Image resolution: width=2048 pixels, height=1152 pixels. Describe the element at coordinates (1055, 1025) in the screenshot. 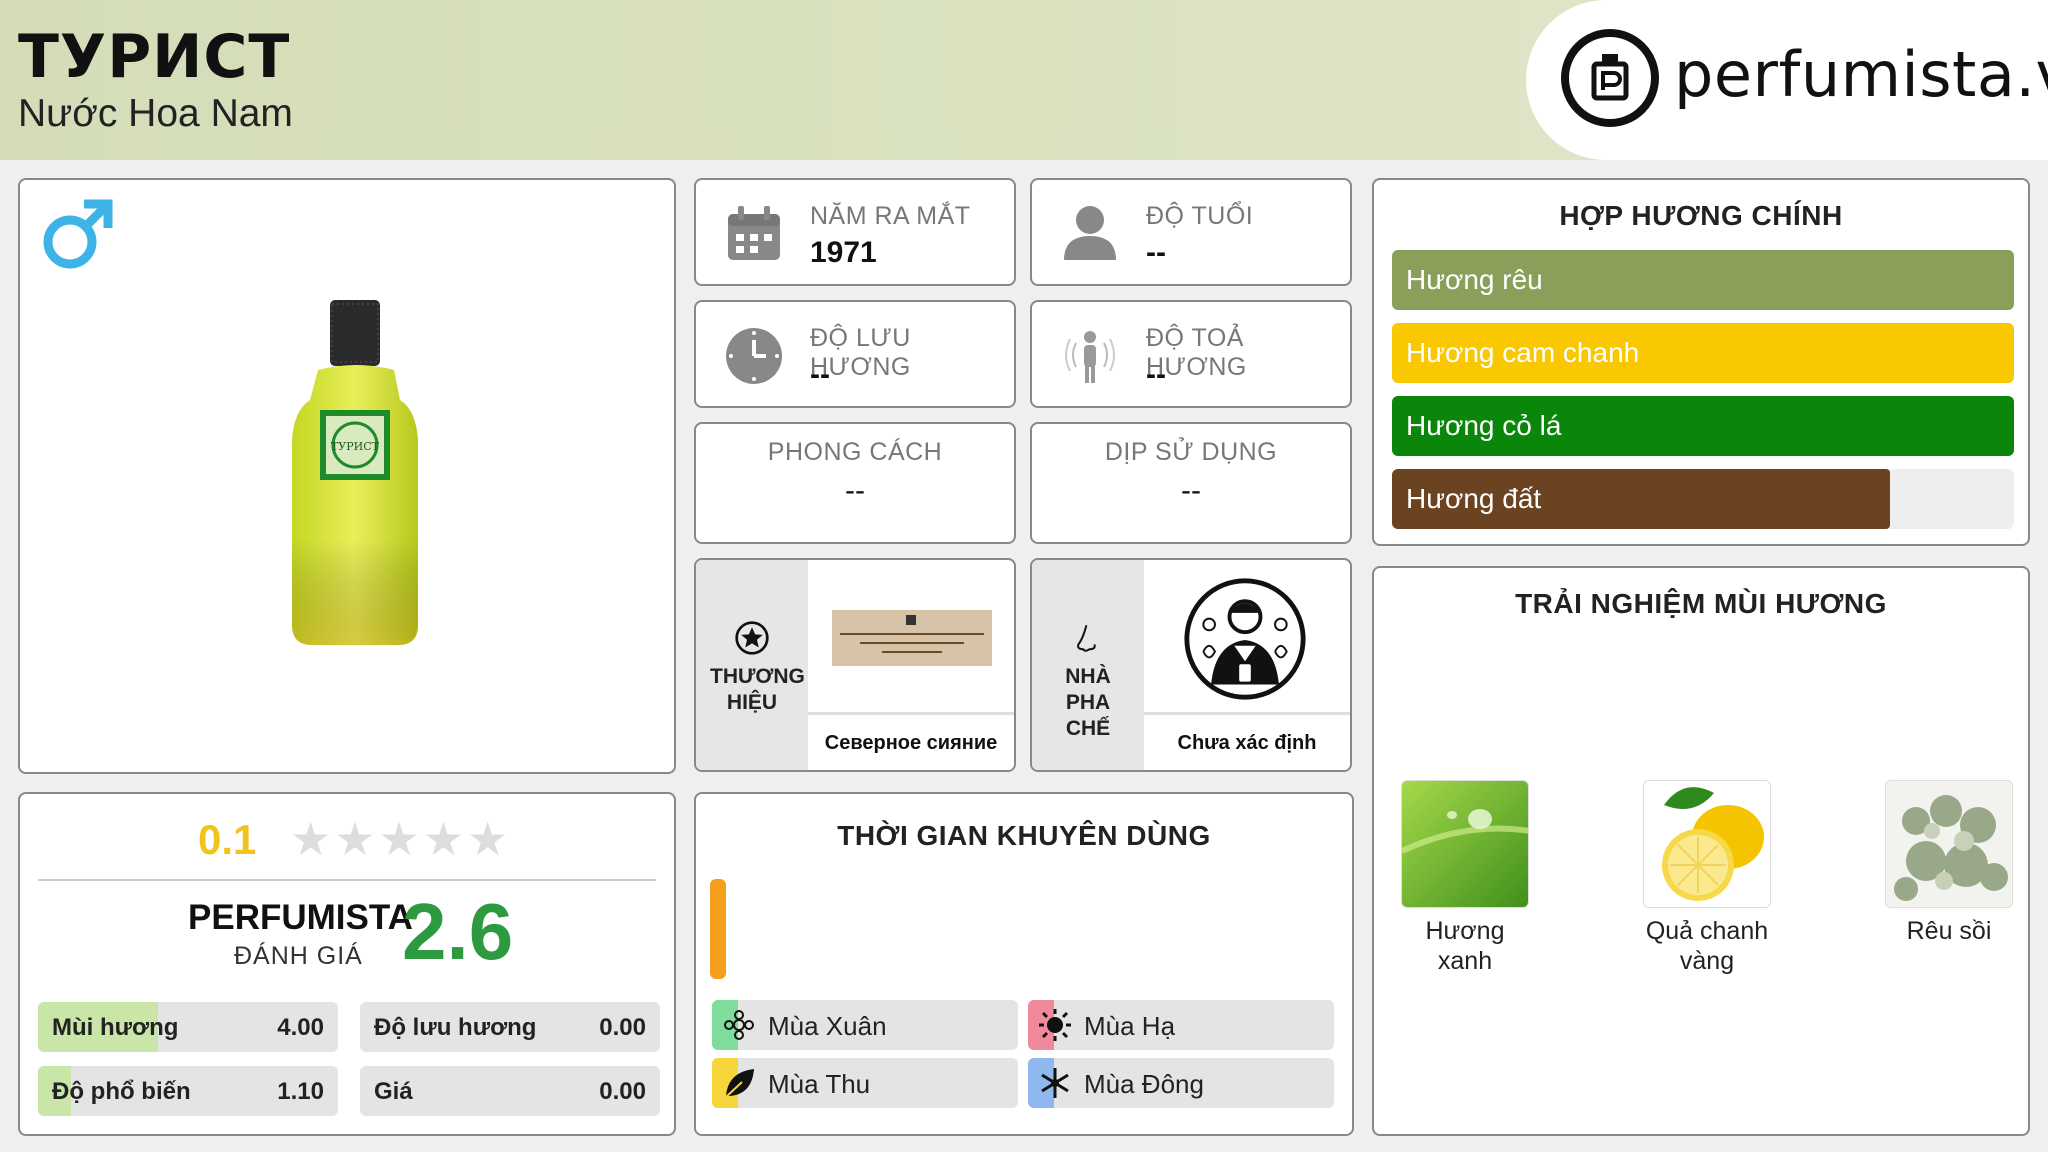

I see `sun-icon` at that location.